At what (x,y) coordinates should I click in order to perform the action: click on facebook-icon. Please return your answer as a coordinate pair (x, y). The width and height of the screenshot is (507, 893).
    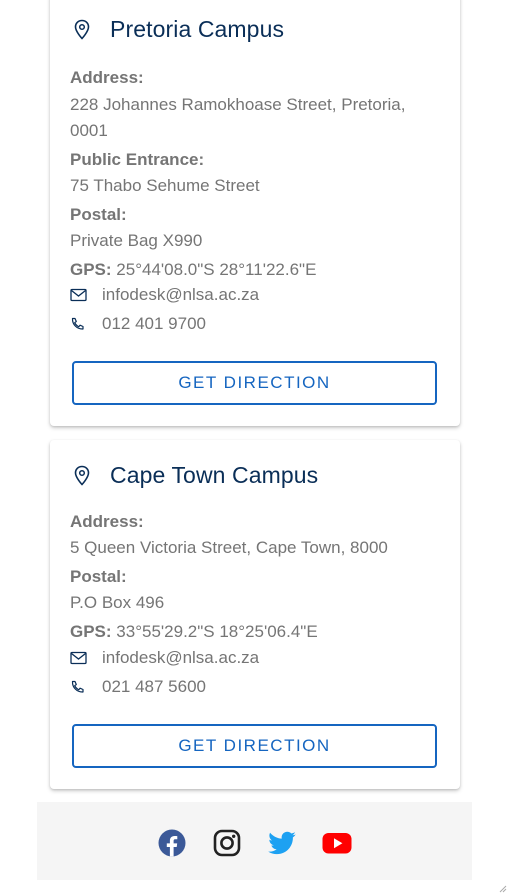
    Looking at the image, I should click on (172, 843).